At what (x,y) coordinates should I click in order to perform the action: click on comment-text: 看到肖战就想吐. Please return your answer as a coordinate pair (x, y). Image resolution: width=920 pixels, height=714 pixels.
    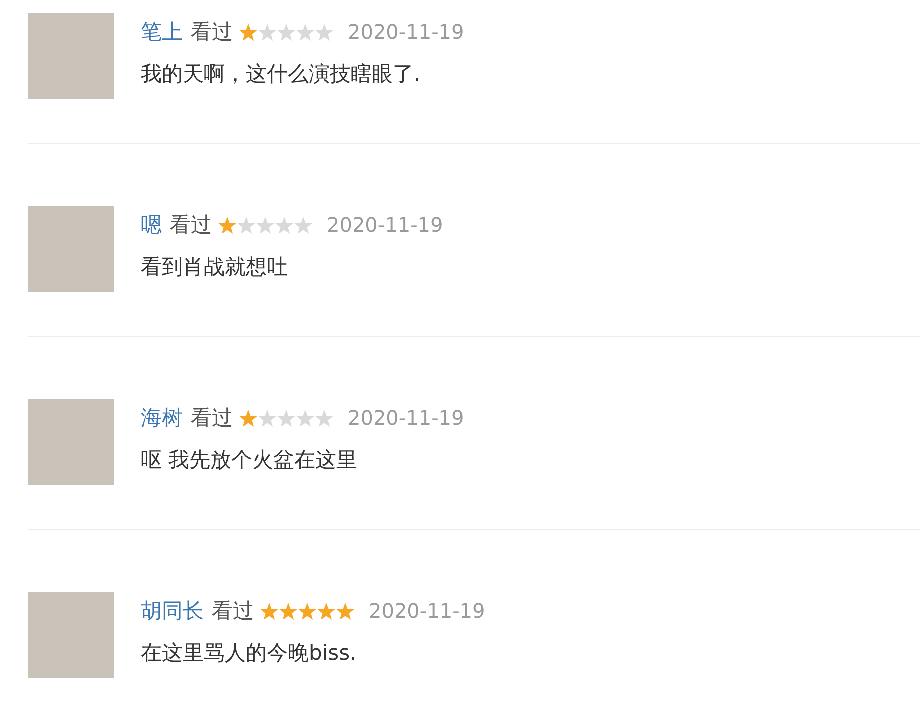
    Looking at the image, I should click on (215, 267).